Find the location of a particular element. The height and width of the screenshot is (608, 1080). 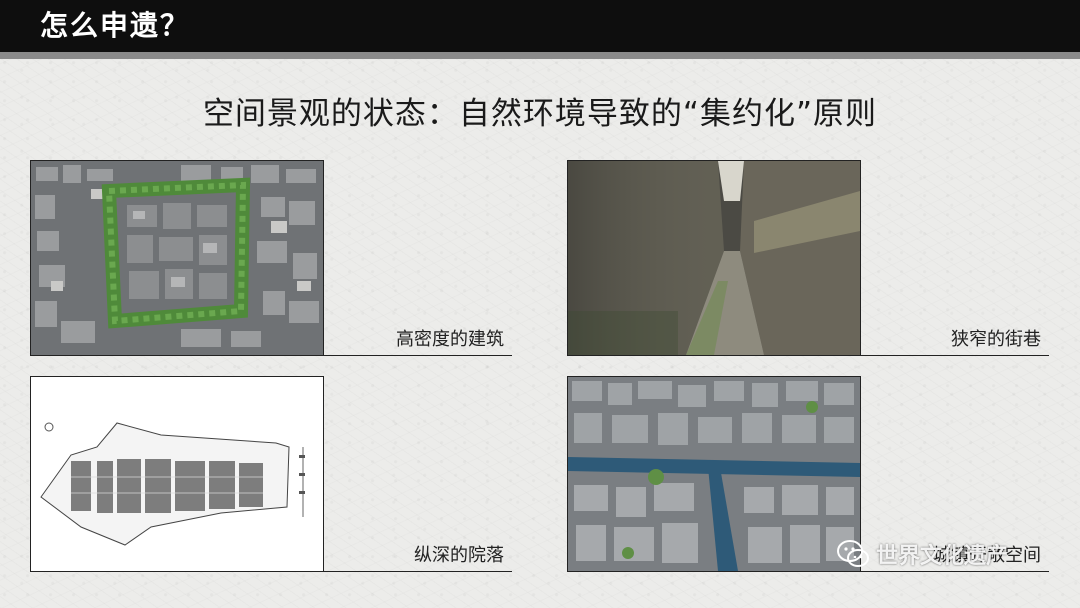

narrow-alley-image is located at coordinates (714, 258).